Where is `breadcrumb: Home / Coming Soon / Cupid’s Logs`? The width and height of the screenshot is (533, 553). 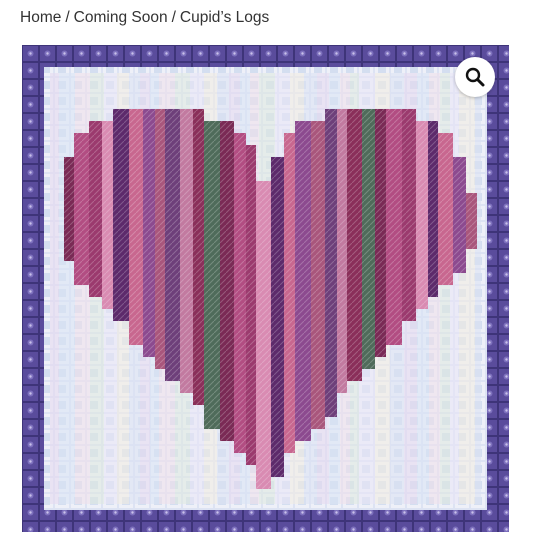
breadcrumb: Home / Coming Soon / Cupid’s Logs is located at coordinates (144, 18).